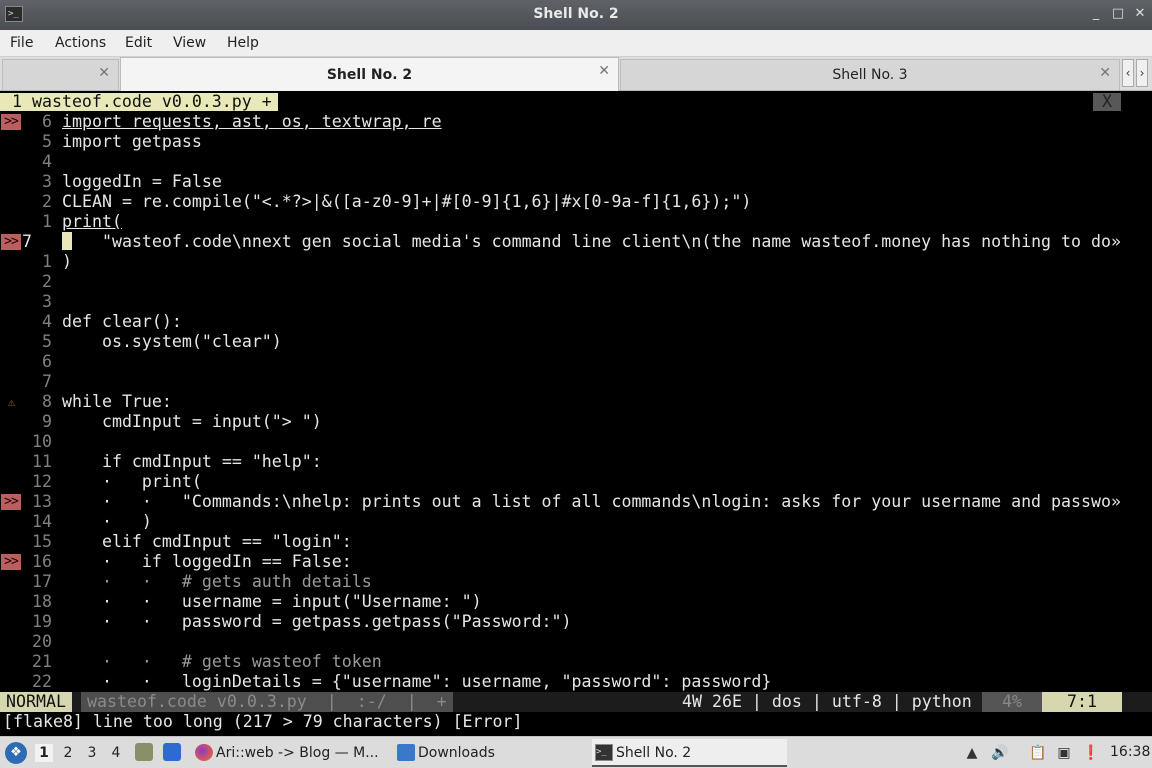 Image resolution: width=1152 pixels, height=768 pixels. I want to click on code-line: 5 os.system("clear"), so click(576, 342).